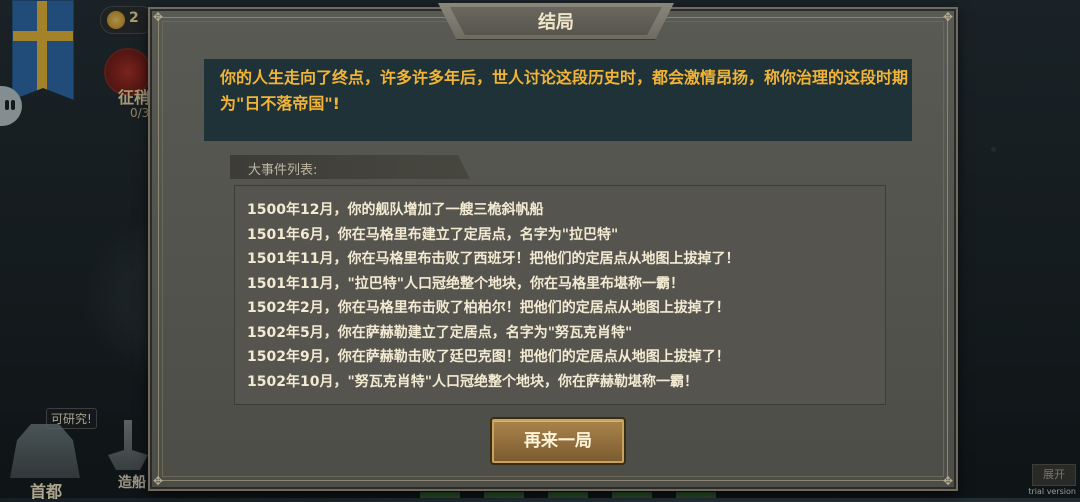  Describe the element at coordinates (493, 259) in the screenshot. I see `event-item: 1501年11月，你在马格里布击败了西班牙！把他们的定居点从地图上拔掉了！` at that location.